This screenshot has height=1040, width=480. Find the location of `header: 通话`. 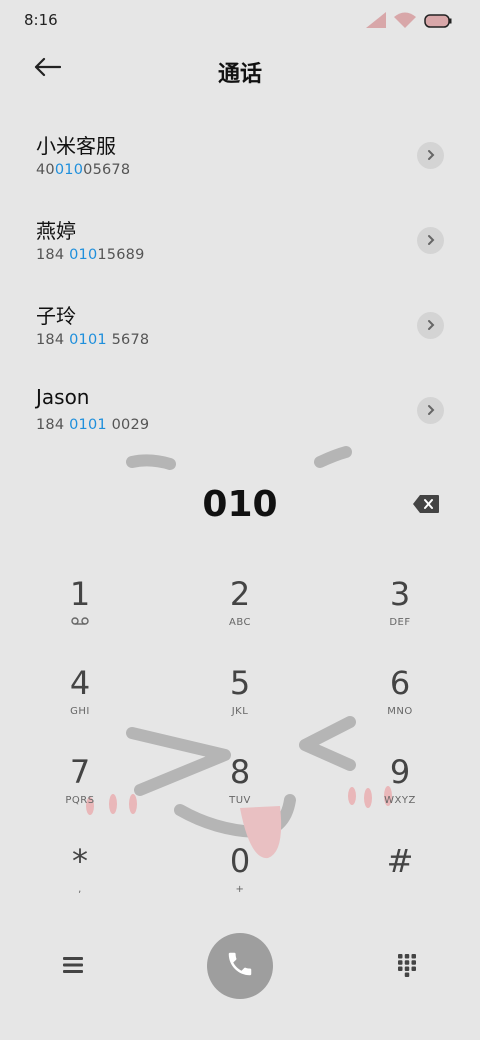

header: 通话 is located at coordinates (240, 70).